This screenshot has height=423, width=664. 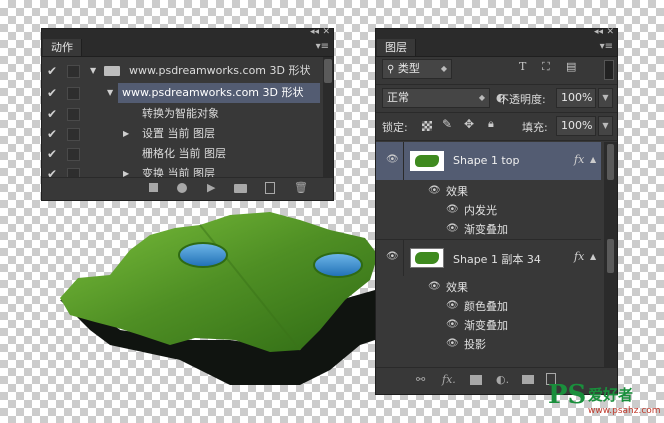 What do you see at coordinates (546, 67) in the screenshot?
I see `shape-filter-icon: ⛶` at bounding box center [546, 67].